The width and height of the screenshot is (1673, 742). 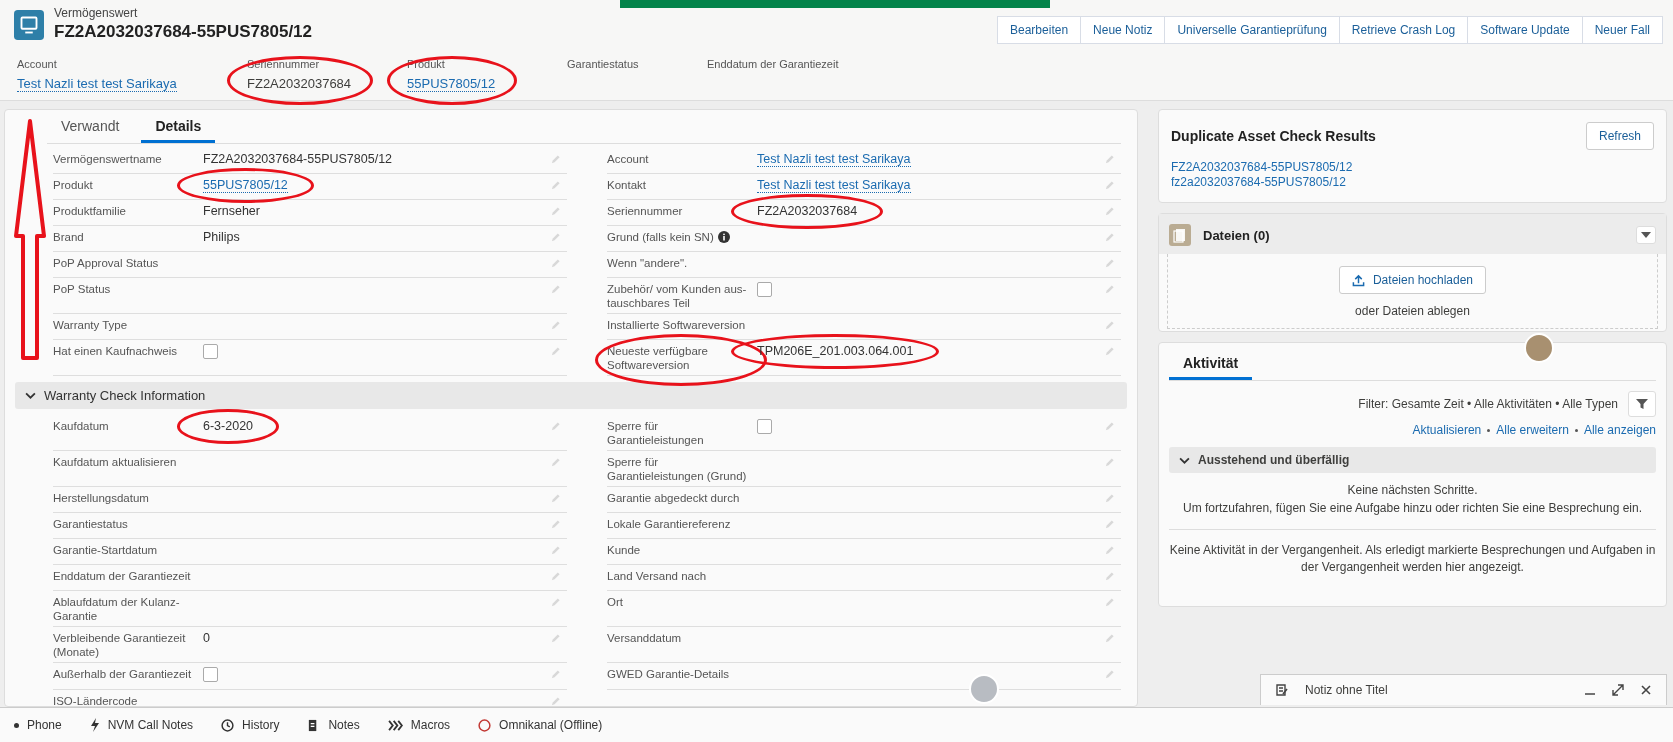 What do you see at coordinates (125, 395) in the screenshot?
I see `section-title: Warranty Check Information` at bounding box center [125, 395].